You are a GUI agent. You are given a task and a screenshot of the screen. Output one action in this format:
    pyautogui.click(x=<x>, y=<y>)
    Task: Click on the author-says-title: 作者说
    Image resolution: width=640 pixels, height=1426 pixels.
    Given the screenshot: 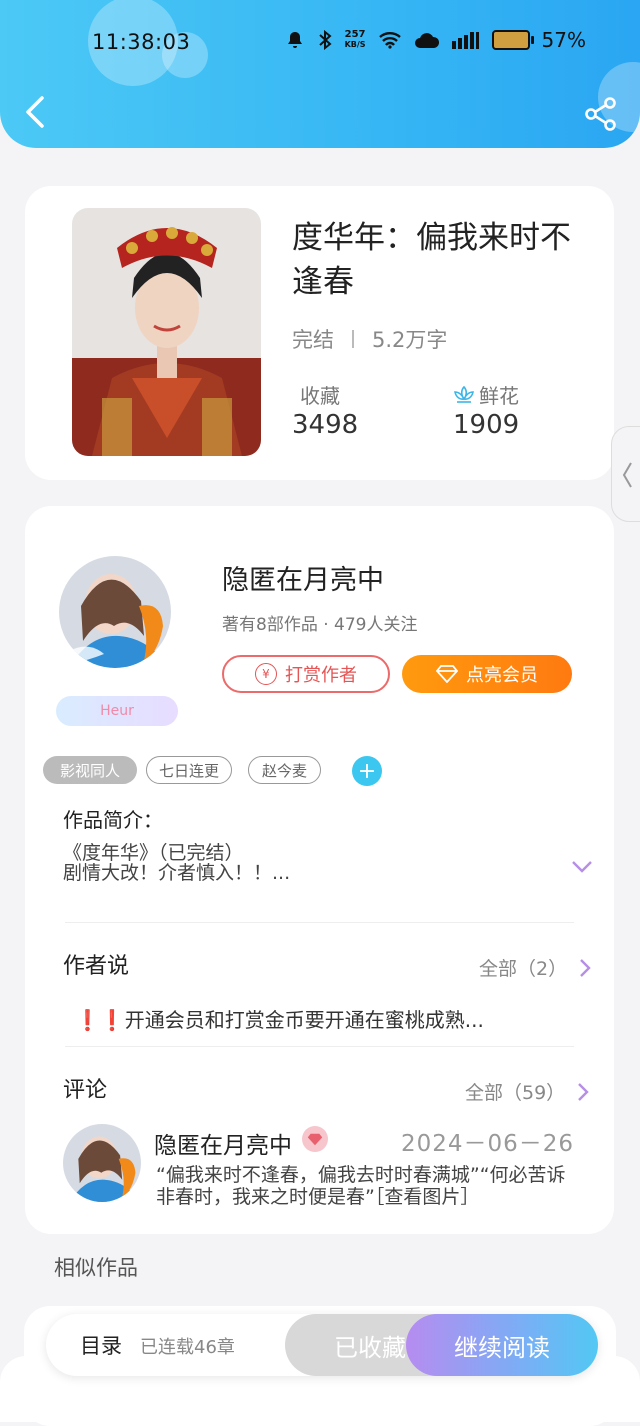 What is the action you would take?
    pyautogui.click(x=96, y=966)
    